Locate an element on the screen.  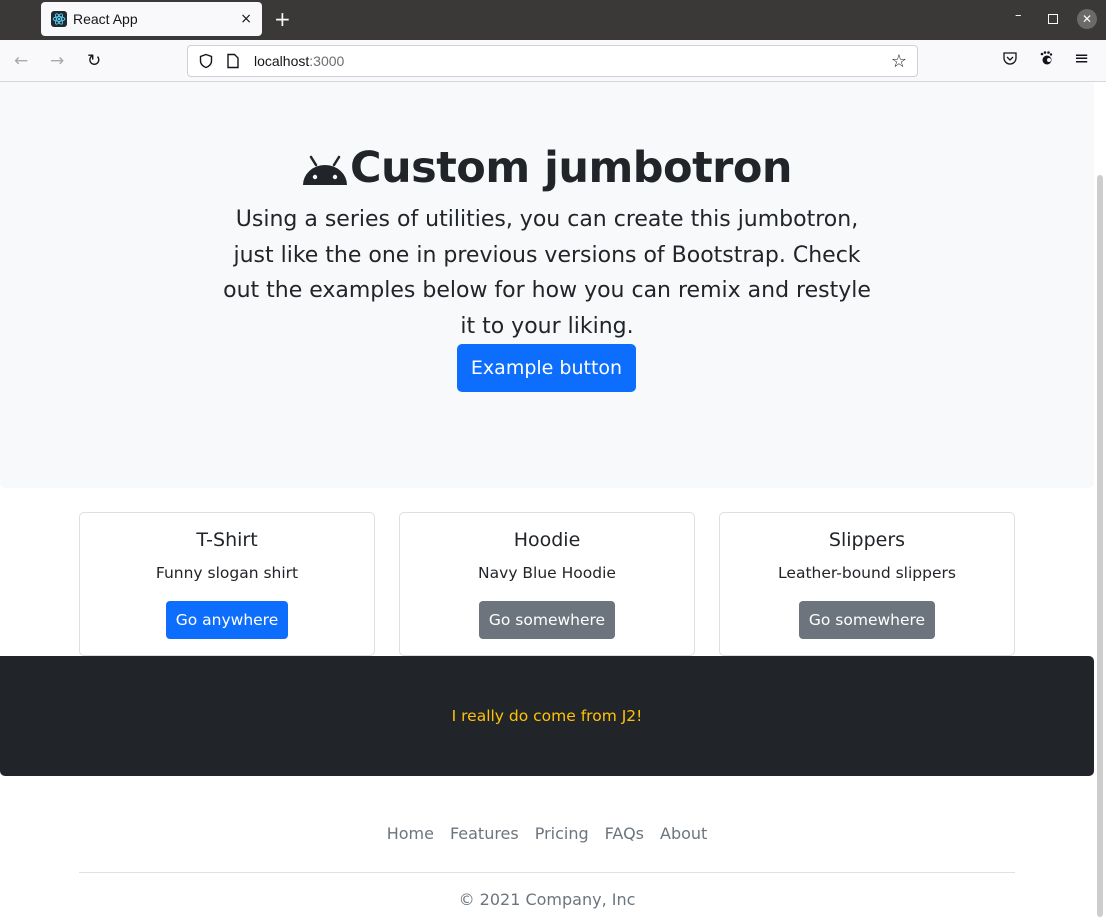
forward-arrow-icon: → is located at coordinates (57, 61).